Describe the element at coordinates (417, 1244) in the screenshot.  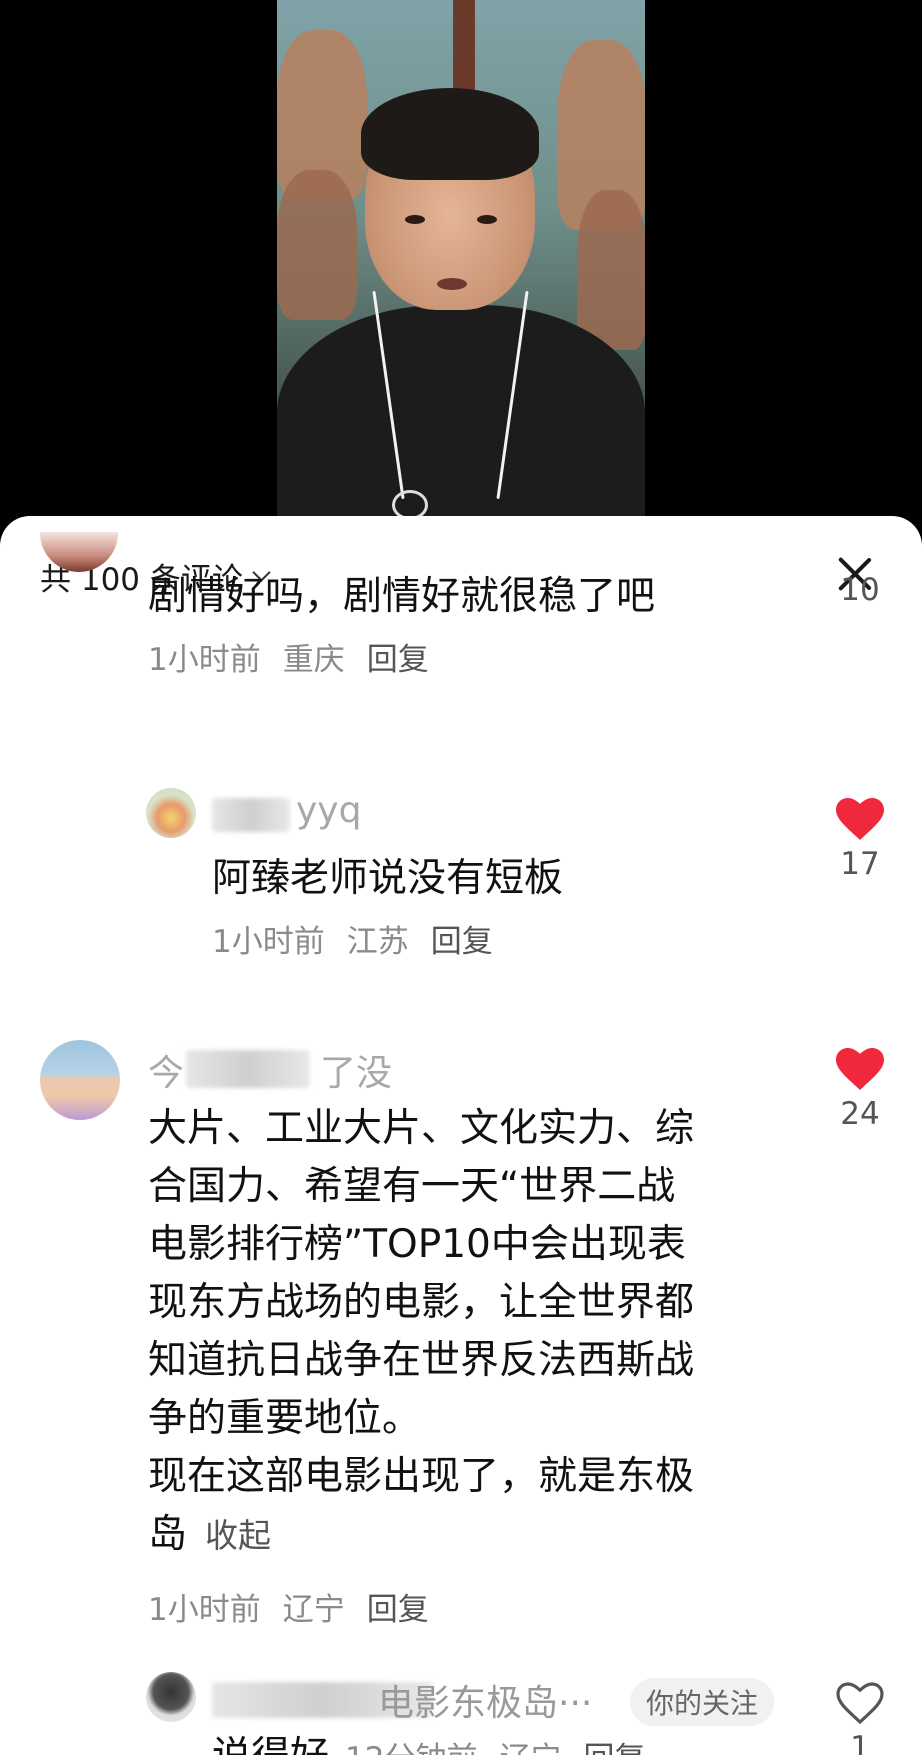
I see `comment-text-line: 电影排行榜”TOP10中会出现表` at that location.